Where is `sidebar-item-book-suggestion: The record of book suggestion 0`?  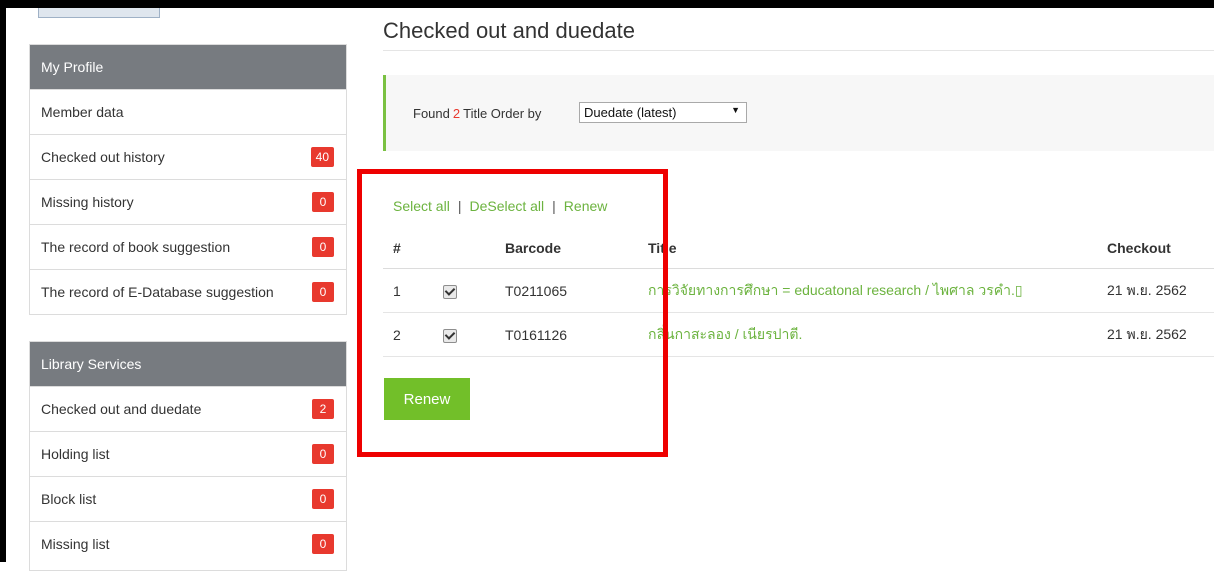
sidebar-item-book-suggestion: The record of book suggestion 0 is located at coordinates (188, 246).